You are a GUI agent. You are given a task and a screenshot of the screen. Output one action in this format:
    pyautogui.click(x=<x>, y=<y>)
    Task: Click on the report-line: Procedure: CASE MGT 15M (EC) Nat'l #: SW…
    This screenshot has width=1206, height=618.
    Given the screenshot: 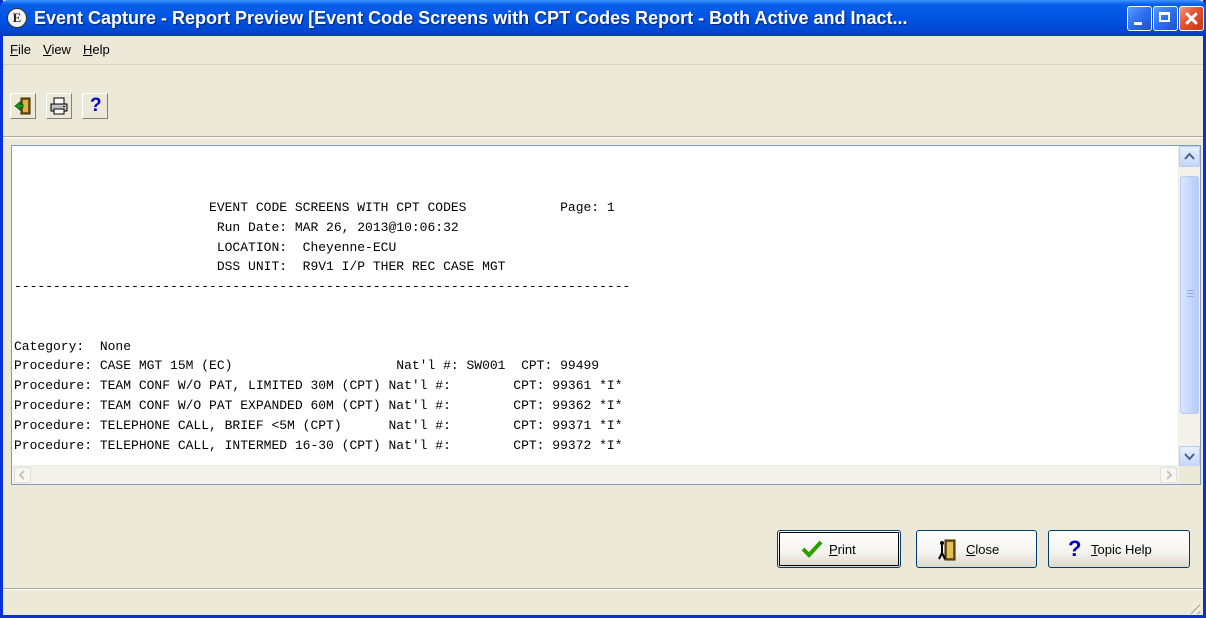 What is the action you would take?
    pyautogui.click(x=307, y=366)
    